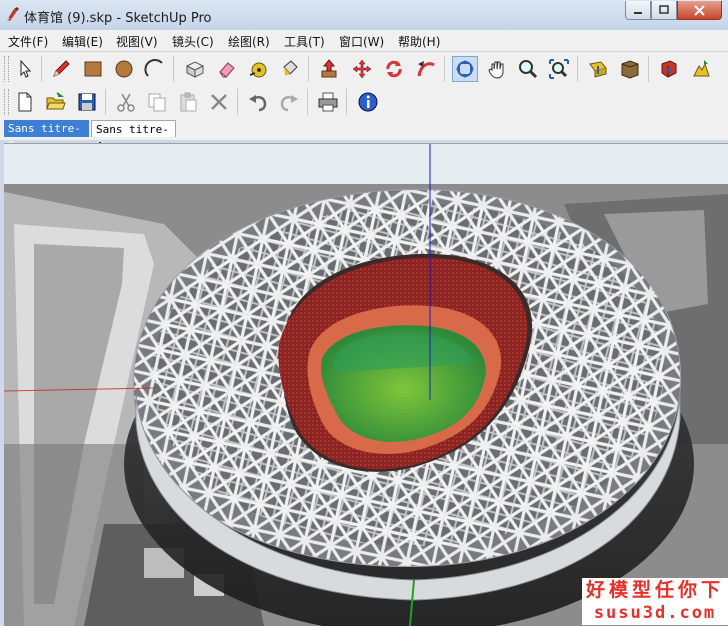 The width and height of the screenshot is (728, 626). I want to click on rectangle-button, so click(93, 69).